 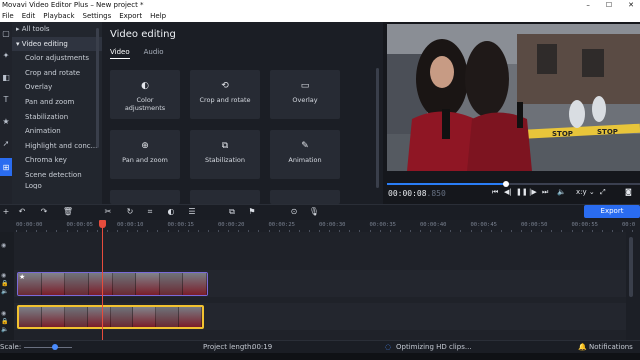 What do you see at coordinates (192, 211) in the screenshot?
I see `adjust-icon: ☰` at bounding box center [192, 211].